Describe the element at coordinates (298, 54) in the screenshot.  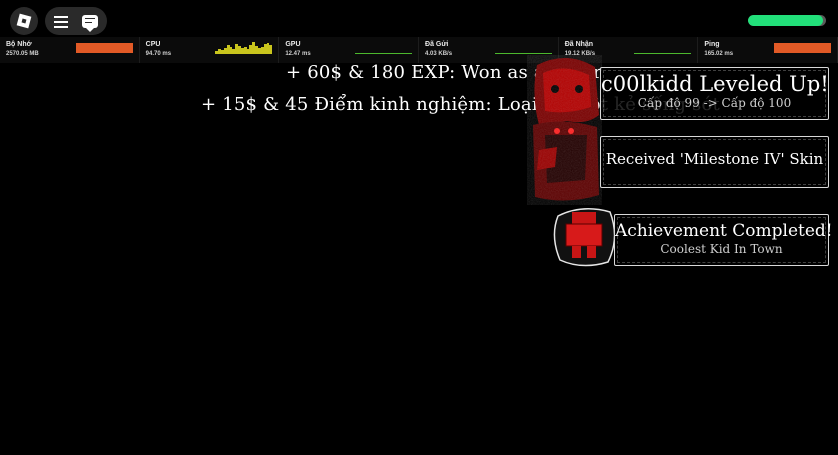
I see `stat-value: 12.47 ms` at that location.